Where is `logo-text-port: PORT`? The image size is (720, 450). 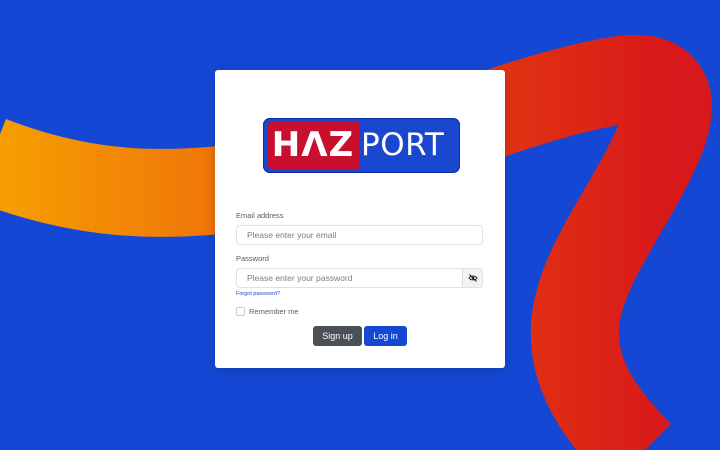
logo-text-port: PORT is located at coordinates (403, 145).